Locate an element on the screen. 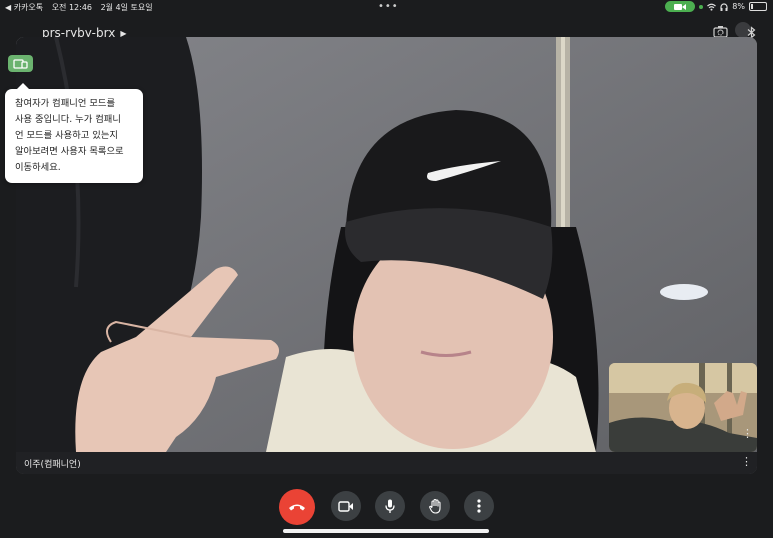 Image resolution: width=773 pixels, height=538 pixels. status-time: 오전 12:46 is located at coordinates (72, 7).